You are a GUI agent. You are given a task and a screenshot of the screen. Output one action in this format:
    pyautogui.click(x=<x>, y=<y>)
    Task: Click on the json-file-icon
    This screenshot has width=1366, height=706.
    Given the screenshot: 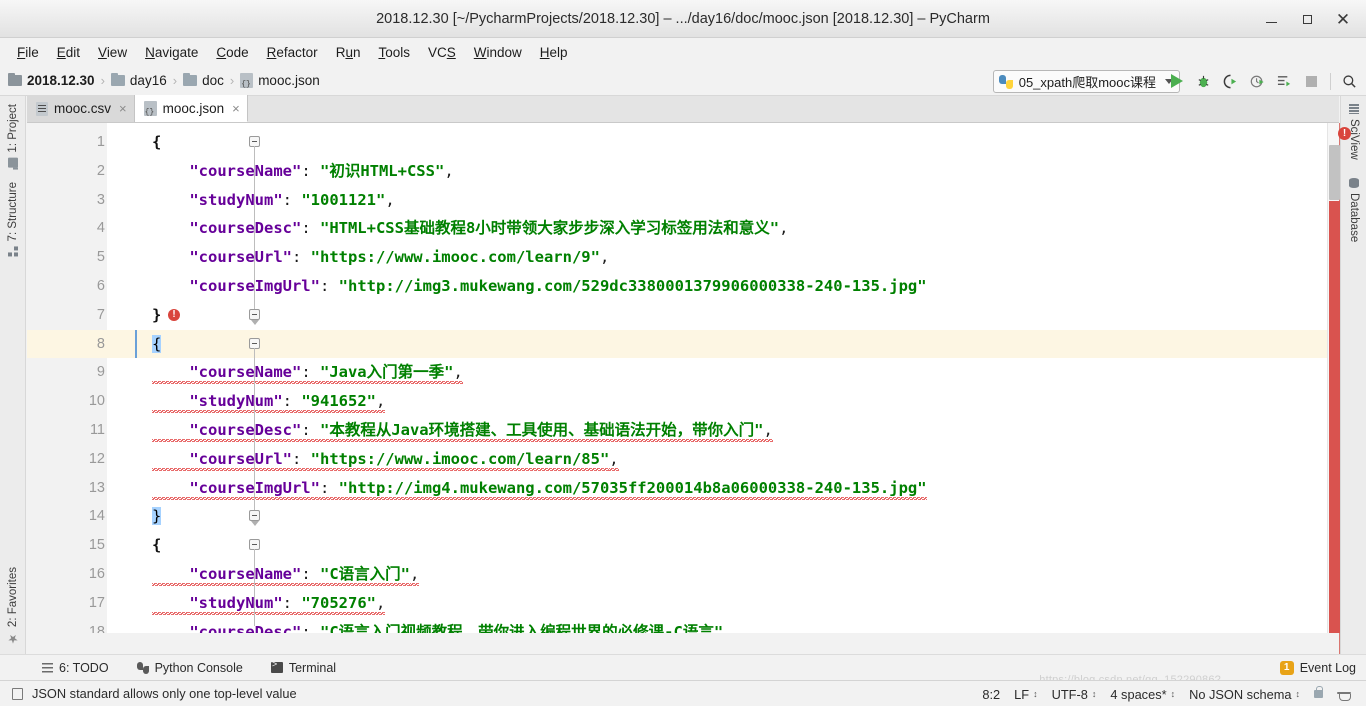 What is the action you would take?
    pyautogui.click(x=247, y=81)
    